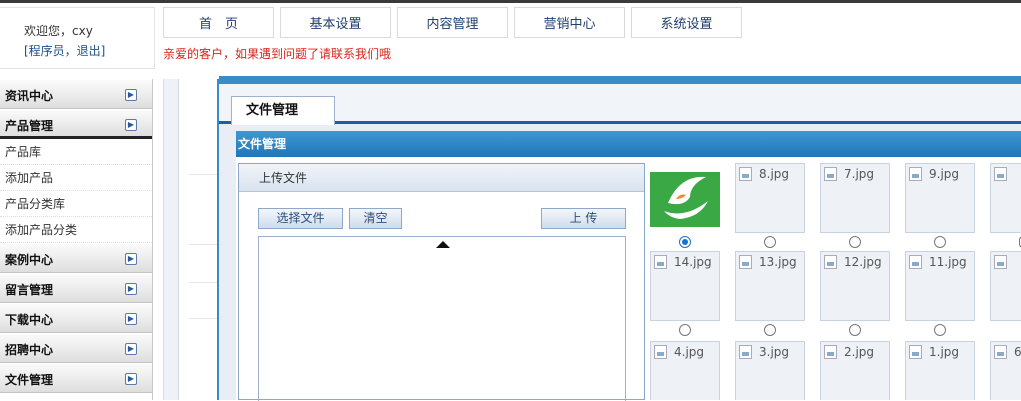 This screenshot has width=1021, height=401. Describe the element at coordinates (940, 198) in the screenshot. I see `gallery-thumb: 9.jpg` at that location.